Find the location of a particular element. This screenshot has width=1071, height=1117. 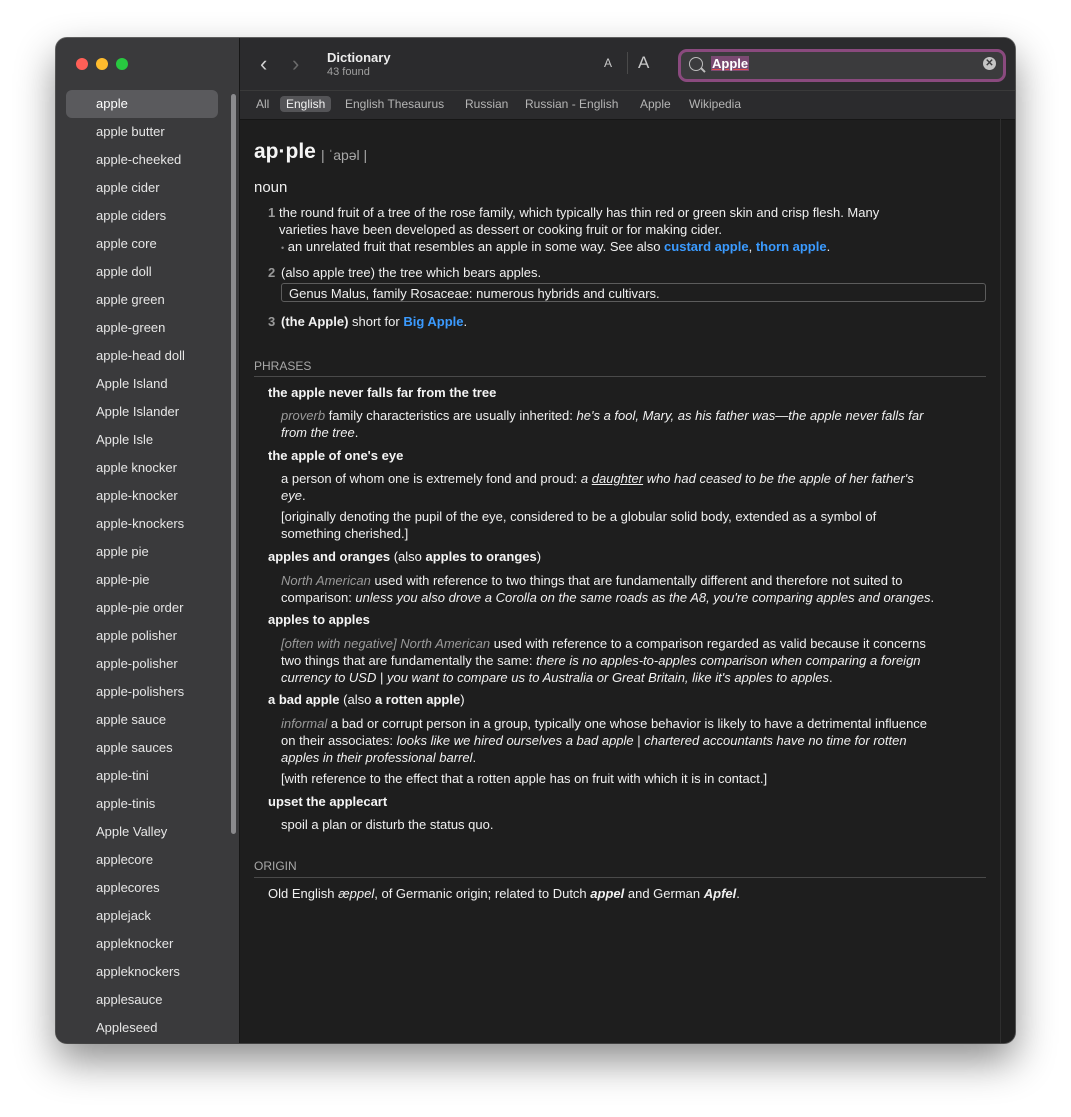

phrase-title: apples and oranges is located at coordinates (329, 556).